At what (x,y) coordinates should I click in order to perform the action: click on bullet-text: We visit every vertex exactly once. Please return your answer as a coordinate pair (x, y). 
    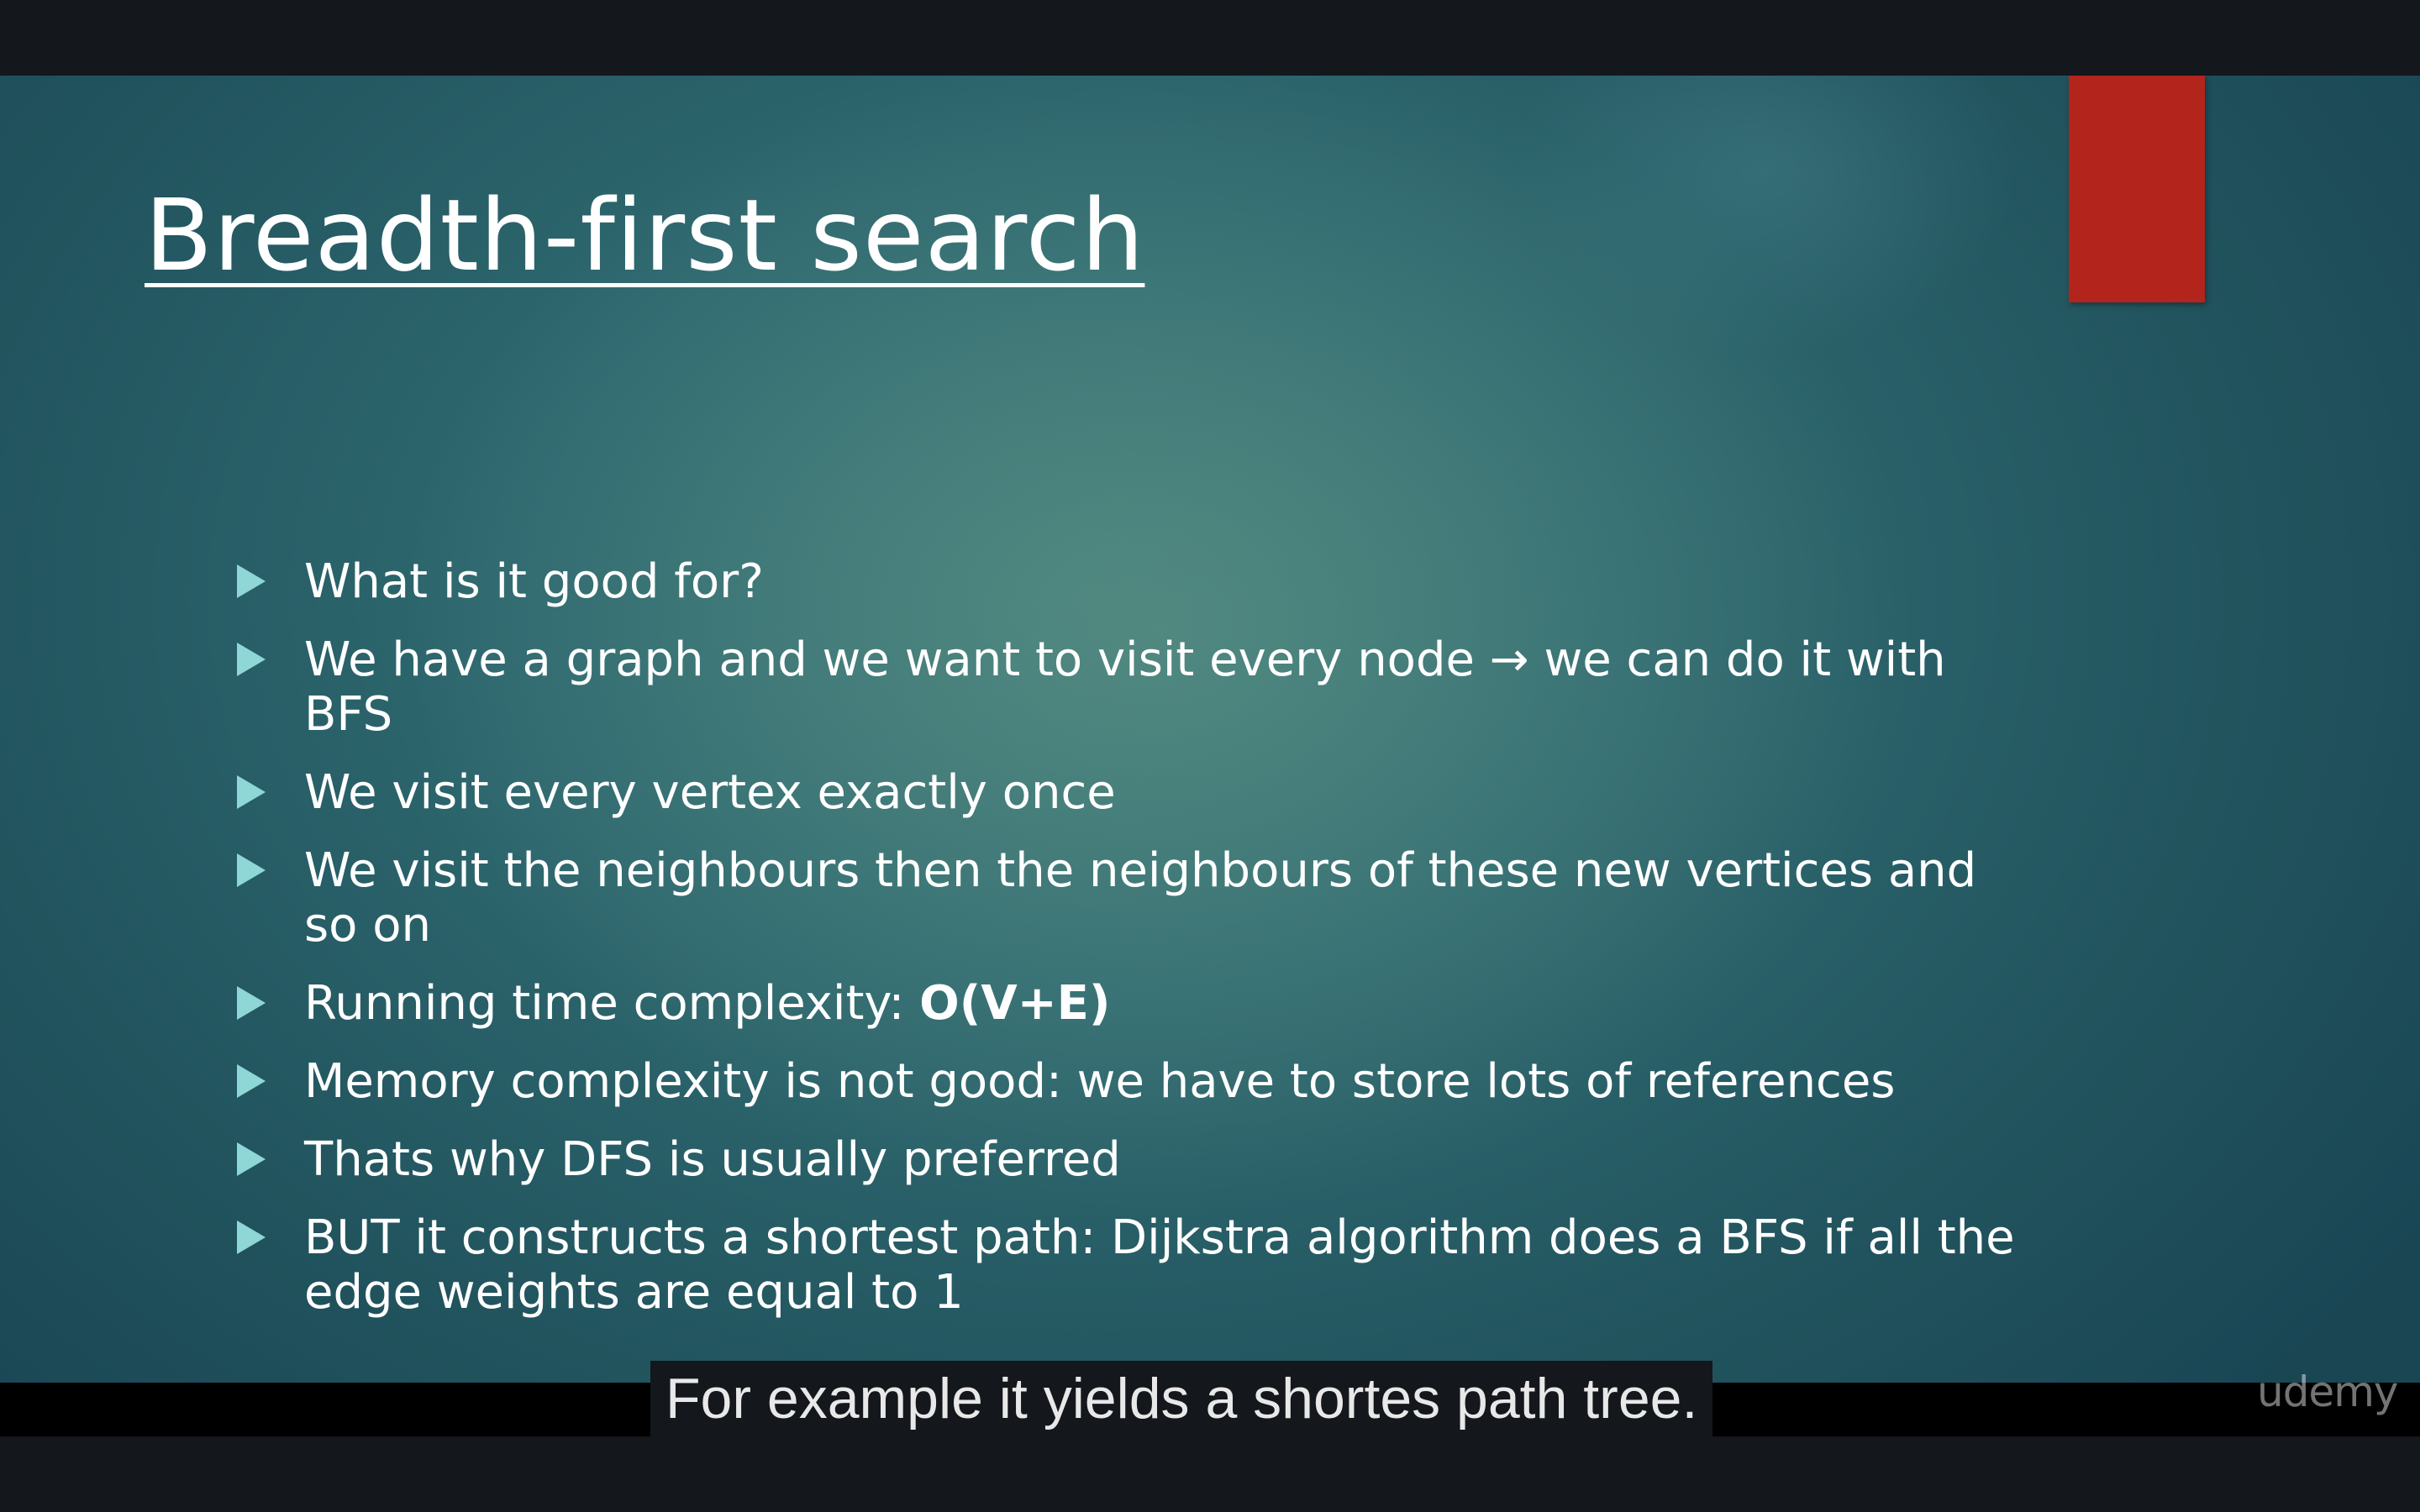
    Looking at the image, I should click on (710, 792).